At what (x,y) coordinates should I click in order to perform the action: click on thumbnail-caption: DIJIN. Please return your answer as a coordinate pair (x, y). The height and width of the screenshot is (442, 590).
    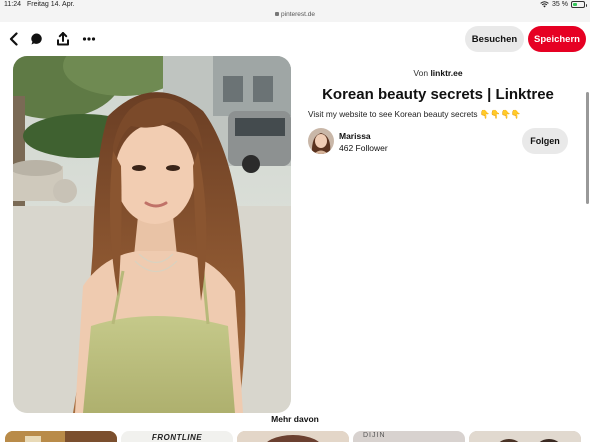
    Looking at the image, I should click on (374, 435).